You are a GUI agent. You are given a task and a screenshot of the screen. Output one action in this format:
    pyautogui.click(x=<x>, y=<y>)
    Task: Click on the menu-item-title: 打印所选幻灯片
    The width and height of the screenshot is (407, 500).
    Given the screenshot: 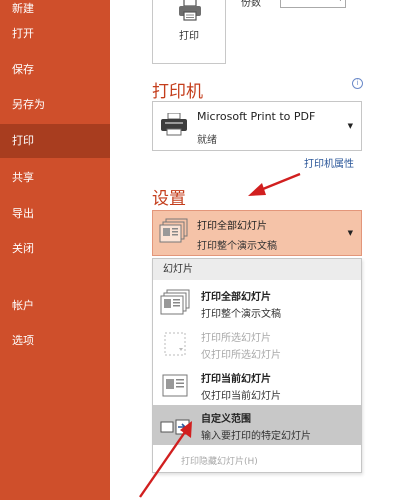 What is the action you would take?
    pyautogui.click(x=236, y=338)
    